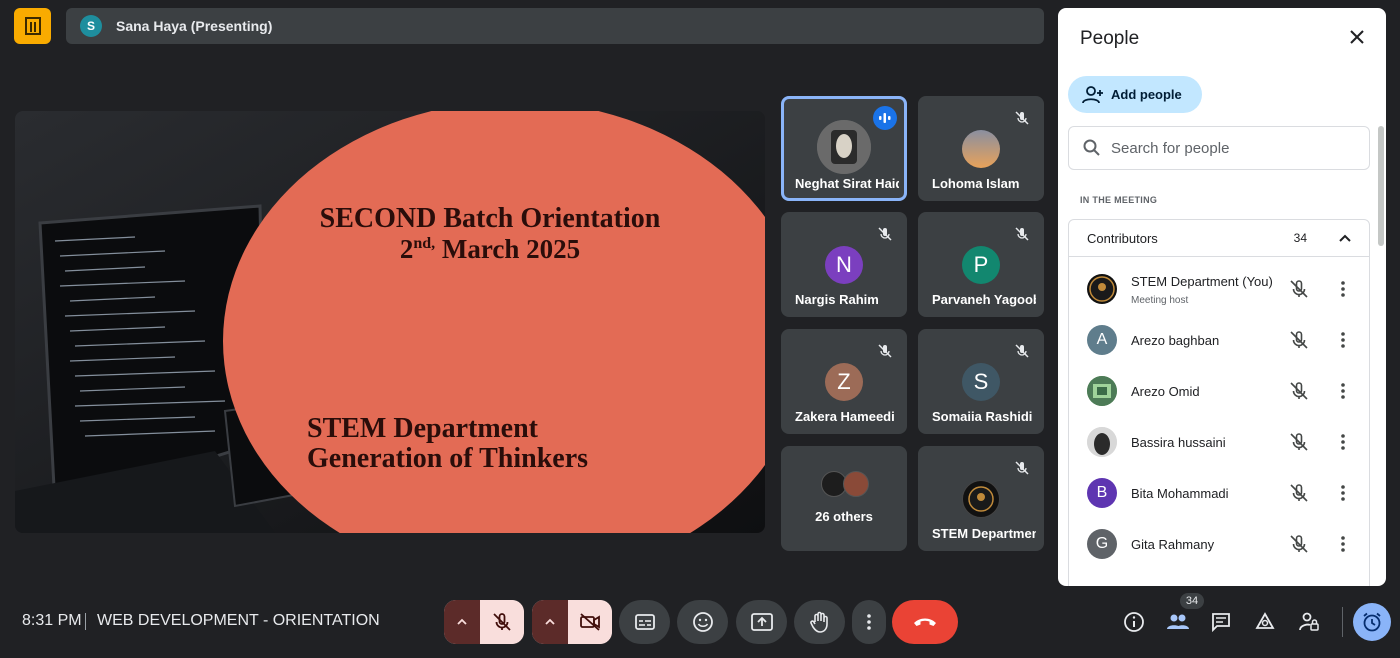  I want to click on more-options-button, so click(869, 622).